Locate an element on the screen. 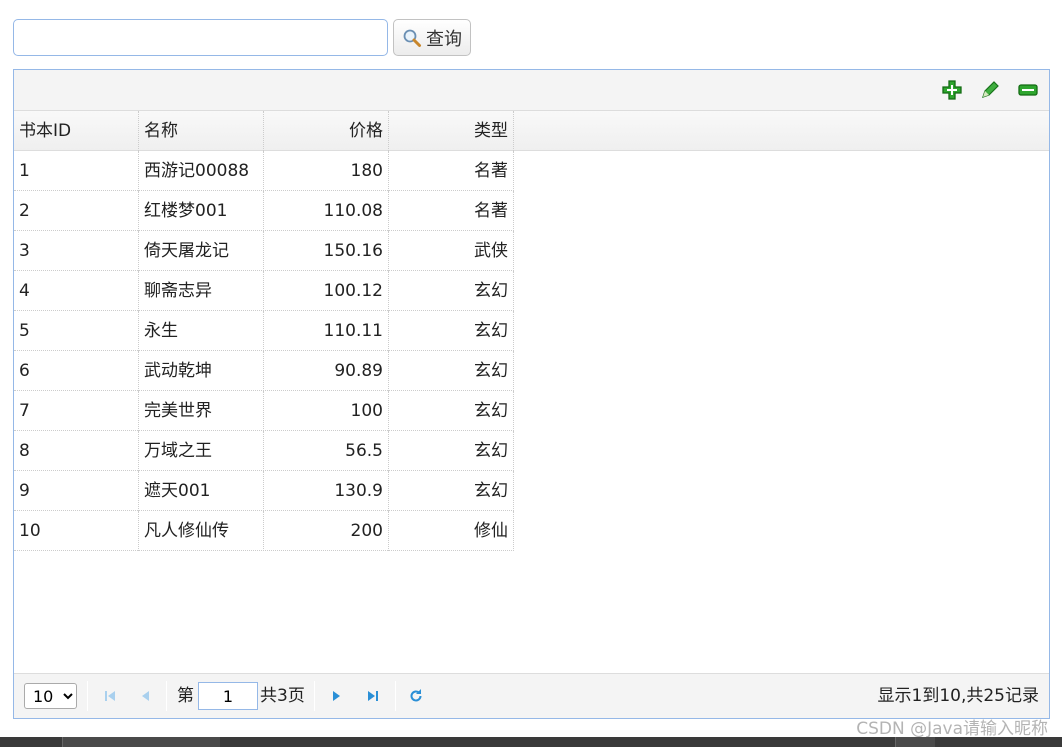 The height and width of the screenshot is (747, 1062). grid-header: 书本ID 名称 价格 类型 is located at coordinates (531, 131).